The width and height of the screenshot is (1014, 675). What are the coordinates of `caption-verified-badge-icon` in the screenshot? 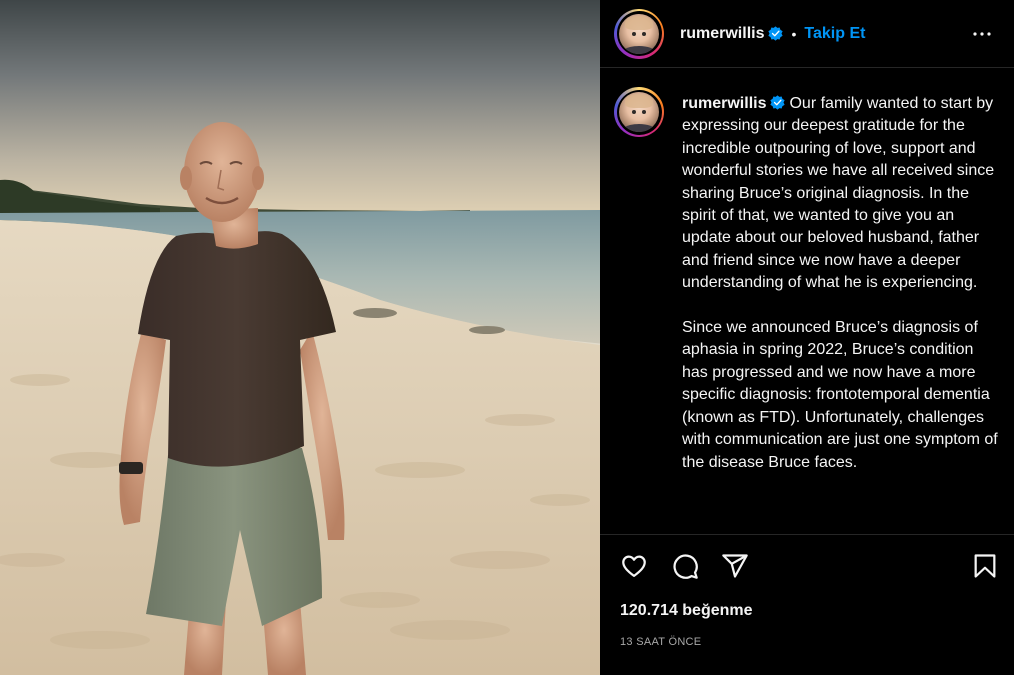 It's located at (778, 102).